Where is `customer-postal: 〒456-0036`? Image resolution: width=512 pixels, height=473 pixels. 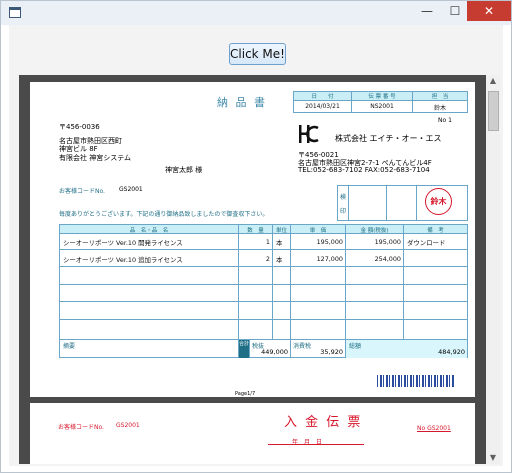 customer-postal: 〒456-0036 is located at coordinates (79, 127).